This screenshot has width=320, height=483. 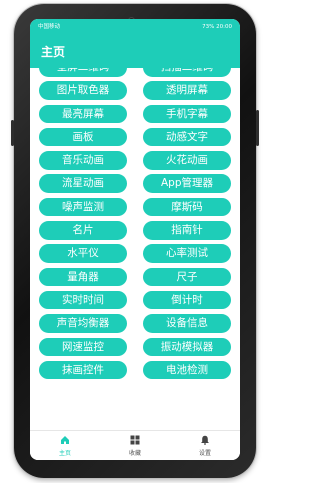 I want to click on tool-button-brightest-screen: 最亮屏幕, so click(x=83, y=114).